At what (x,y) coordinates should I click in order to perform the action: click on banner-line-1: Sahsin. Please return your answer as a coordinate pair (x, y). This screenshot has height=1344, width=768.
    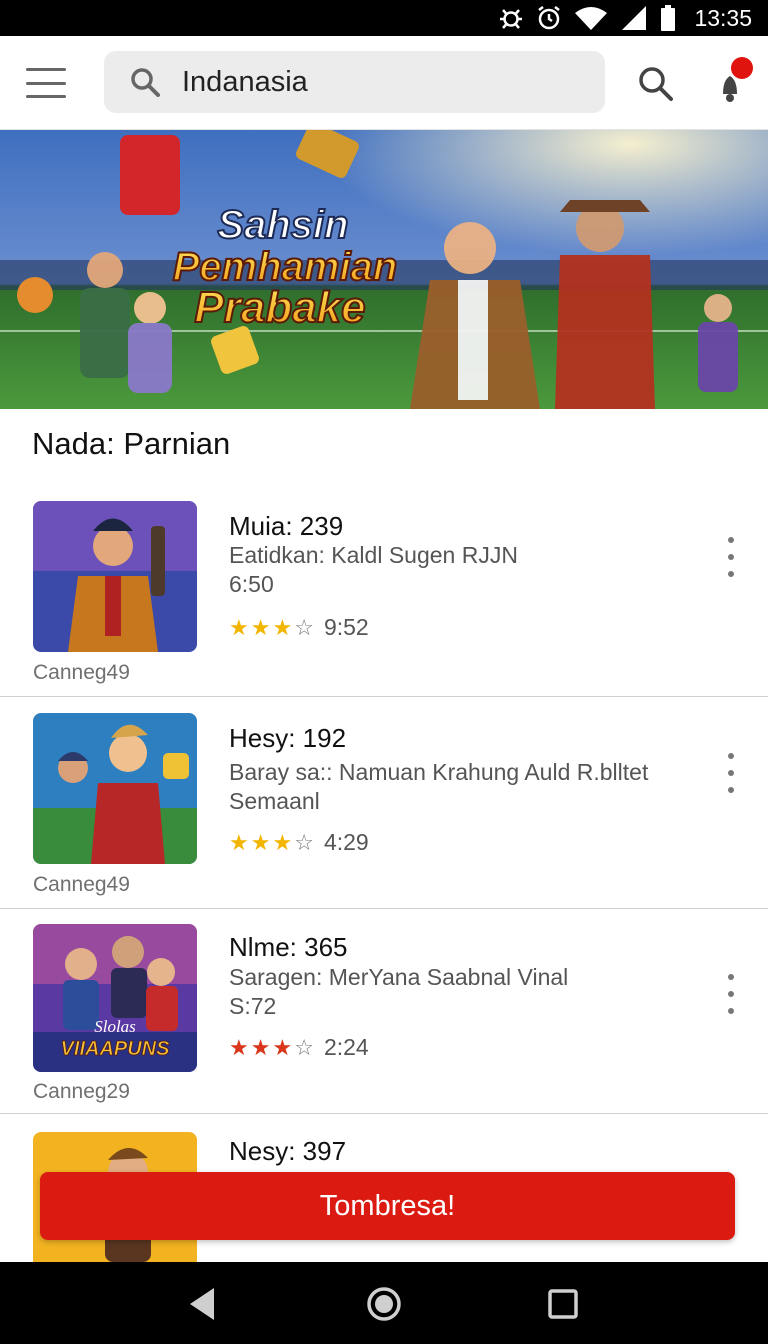
    Looking at the image, I should click on (282, 225).